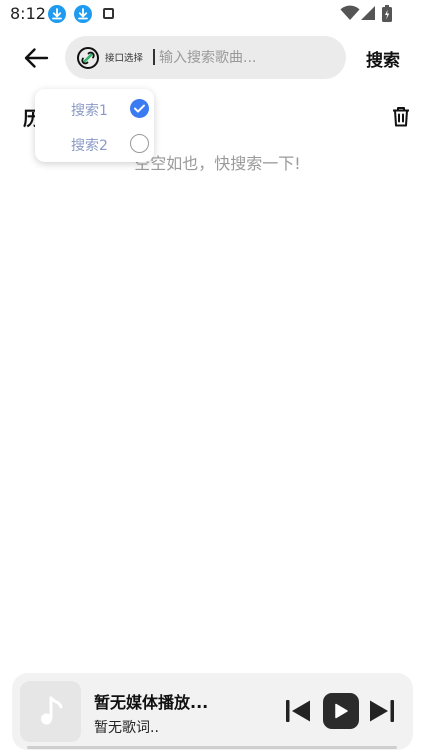  Describe the element at coordinates (126, 728) in the screenshot. I see `song-lyric: 暂无歌词..` at that location.